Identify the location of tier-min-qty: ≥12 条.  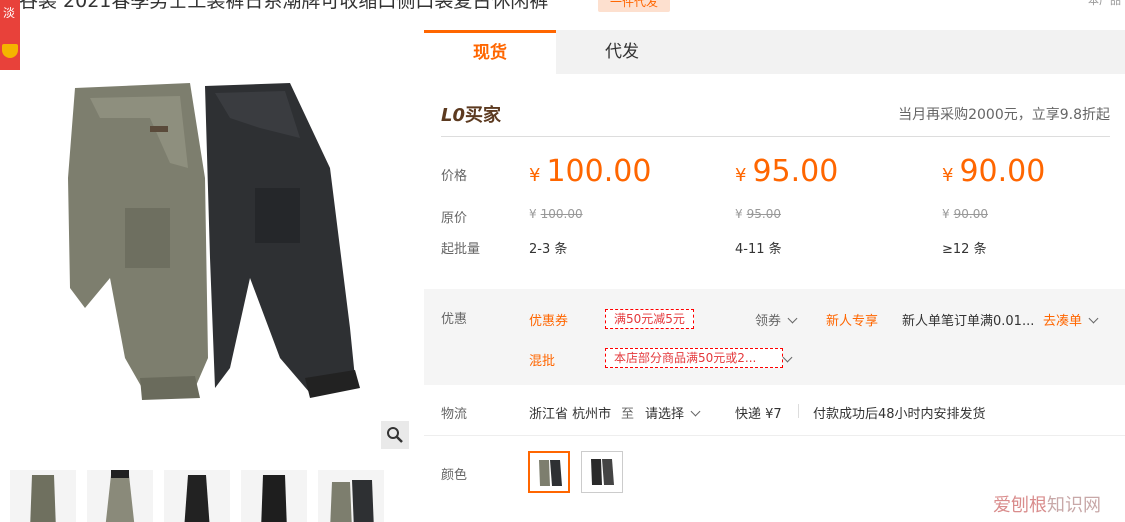
(964, 249).